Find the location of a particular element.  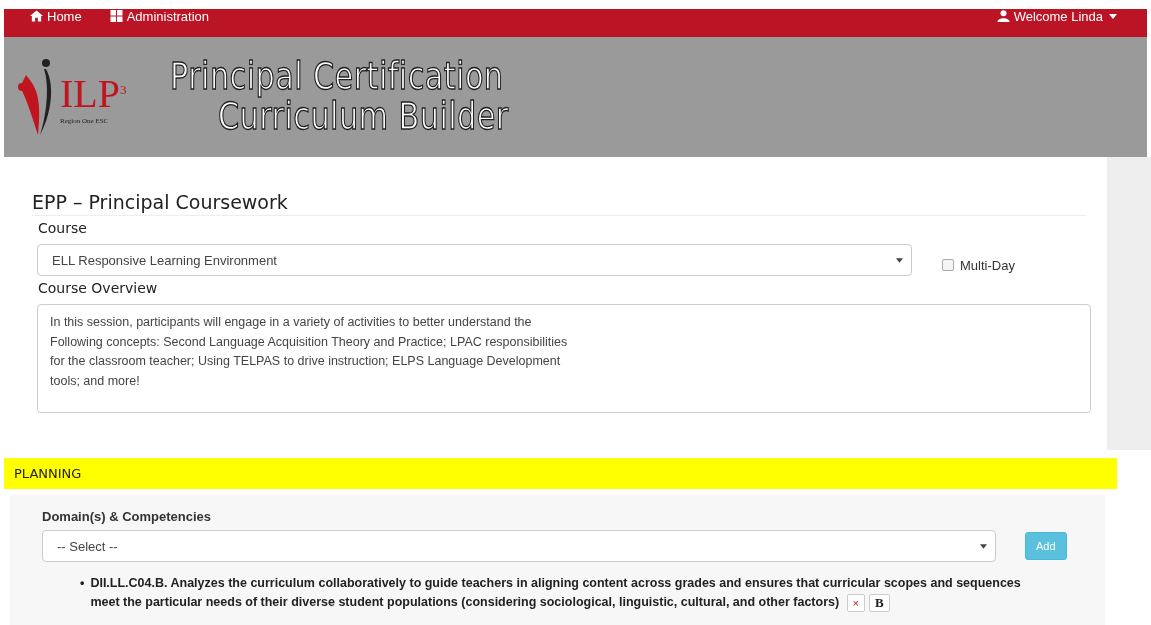

form-title: EPP – Principal Coursework is located at coordinates (559, 203).